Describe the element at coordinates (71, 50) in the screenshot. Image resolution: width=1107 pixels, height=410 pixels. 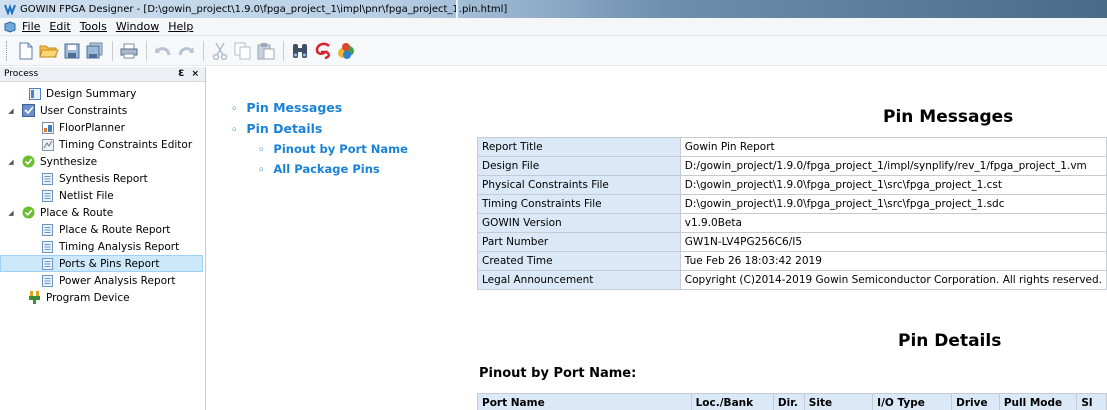
I see `save-icon` at that location.